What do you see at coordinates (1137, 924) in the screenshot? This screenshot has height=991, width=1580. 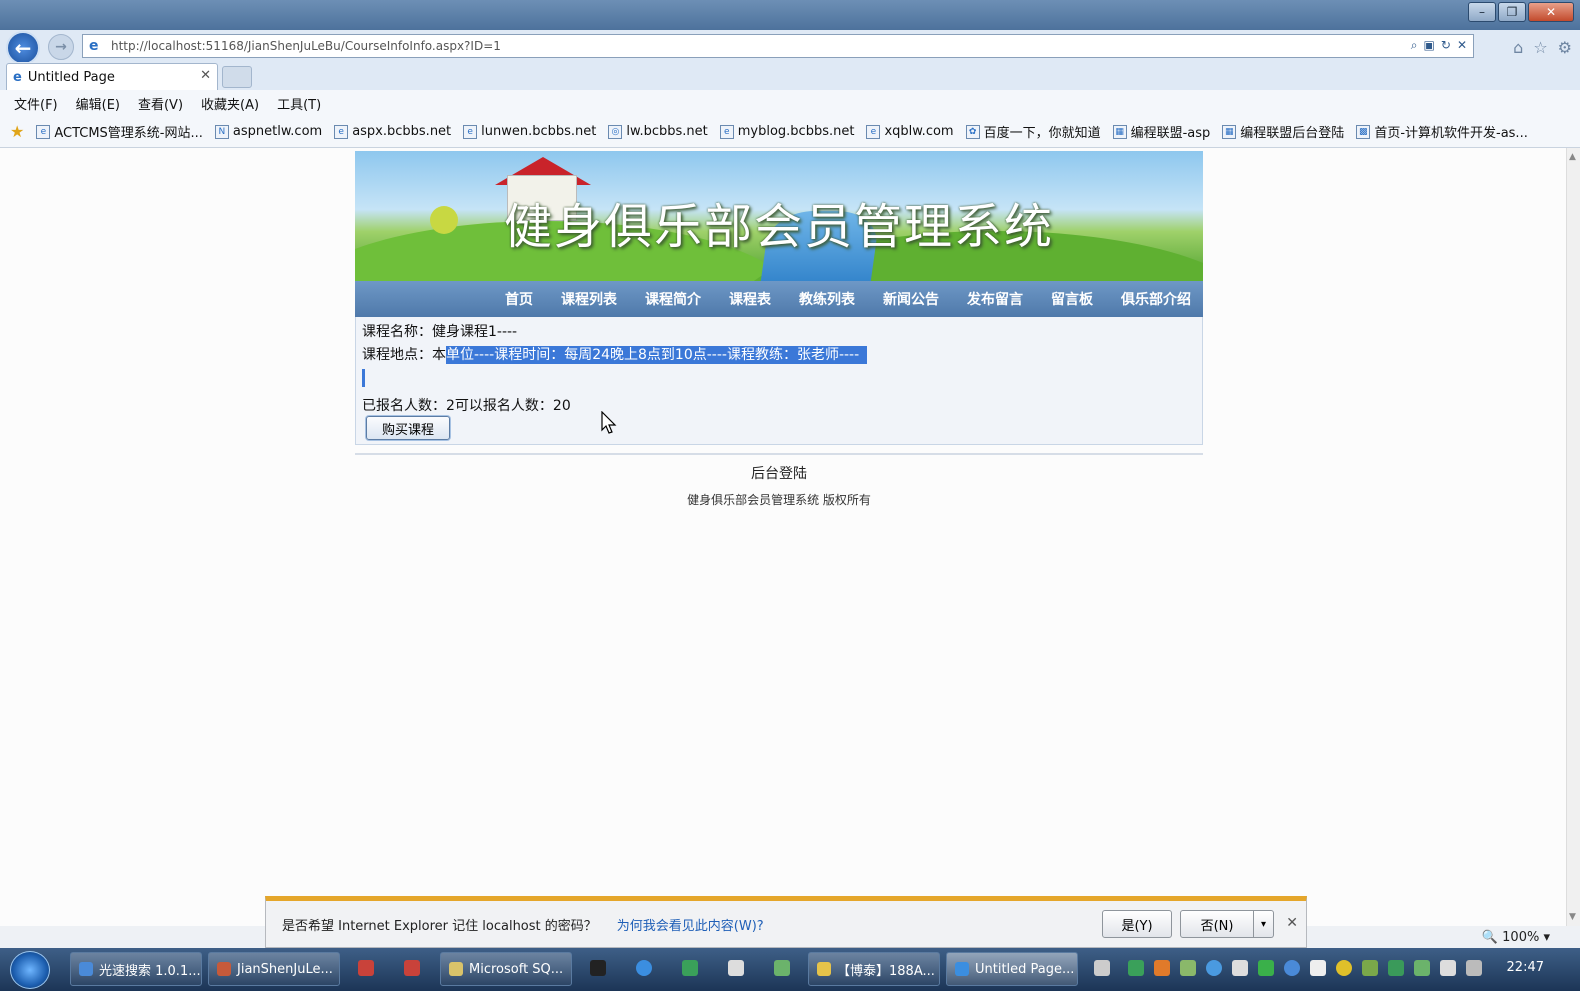 I see `yes-button: 是(Y)` at bounding box center [1137, 924].